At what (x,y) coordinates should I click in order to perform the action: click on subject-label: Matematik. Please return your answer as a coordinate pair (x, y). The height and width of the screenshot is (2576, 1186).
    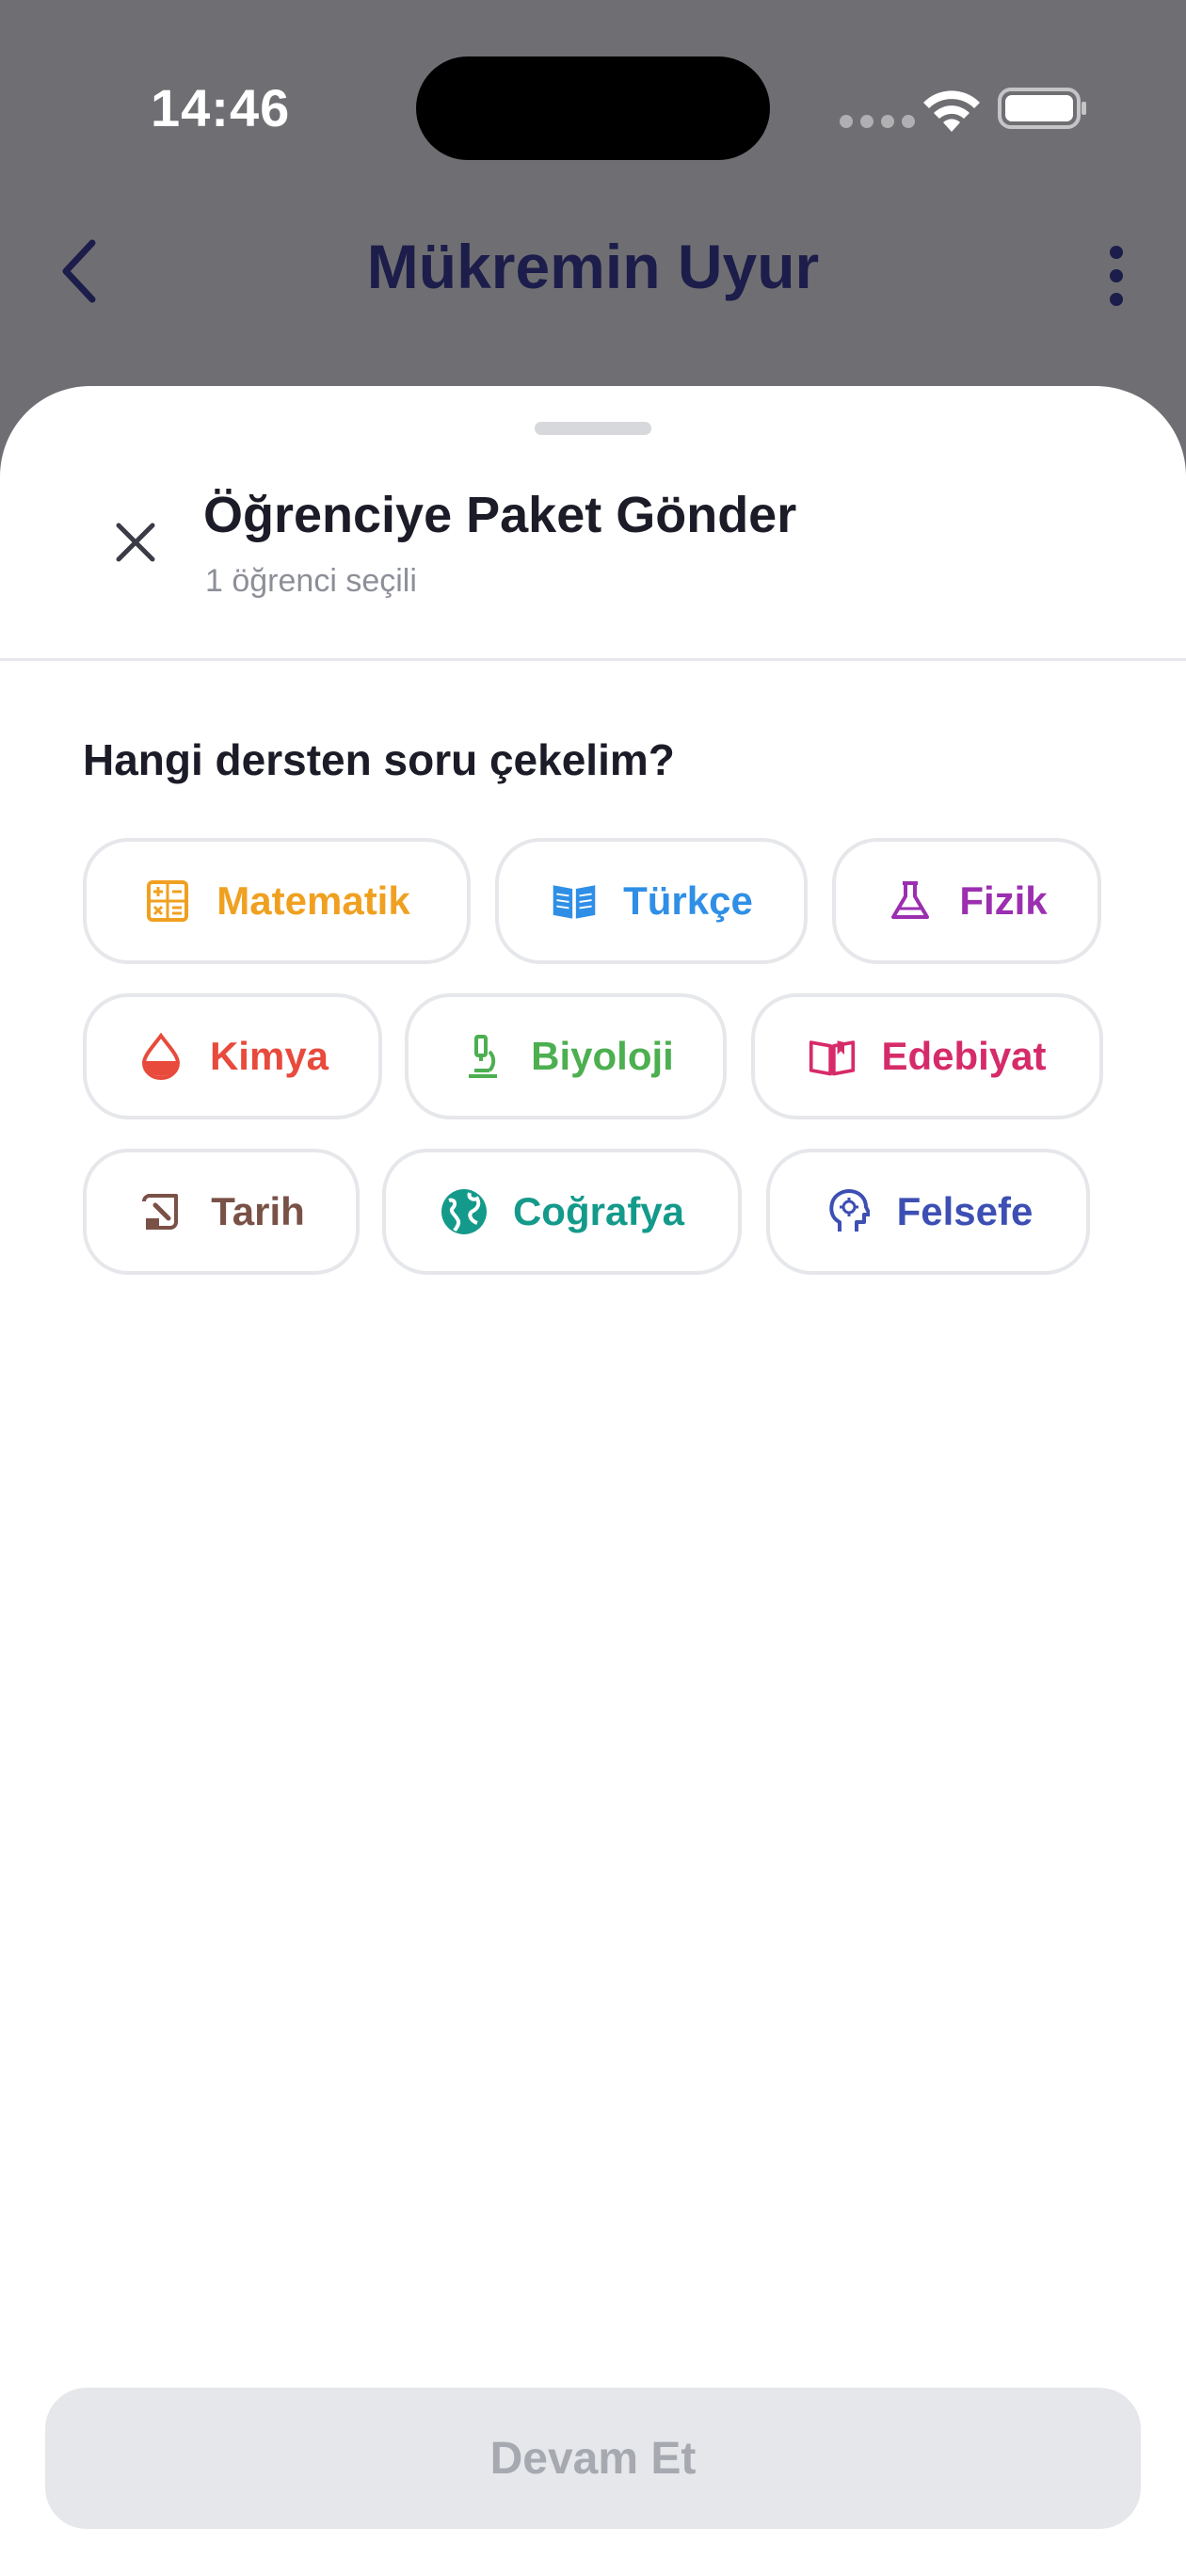
    Looking at the image, I should click on (313, 900).